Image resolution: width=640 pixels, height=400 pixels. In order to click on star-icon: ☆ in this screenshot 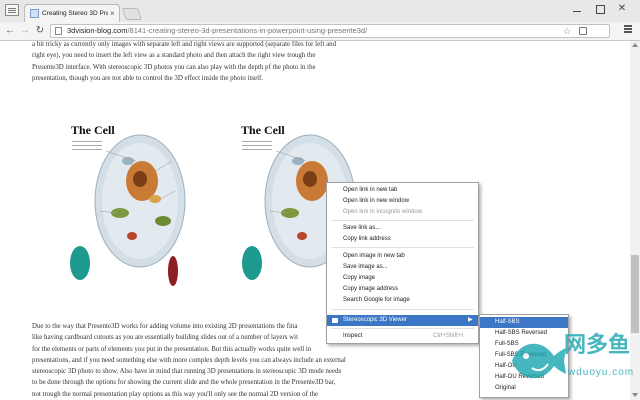, I will do `click(567, 31)`.